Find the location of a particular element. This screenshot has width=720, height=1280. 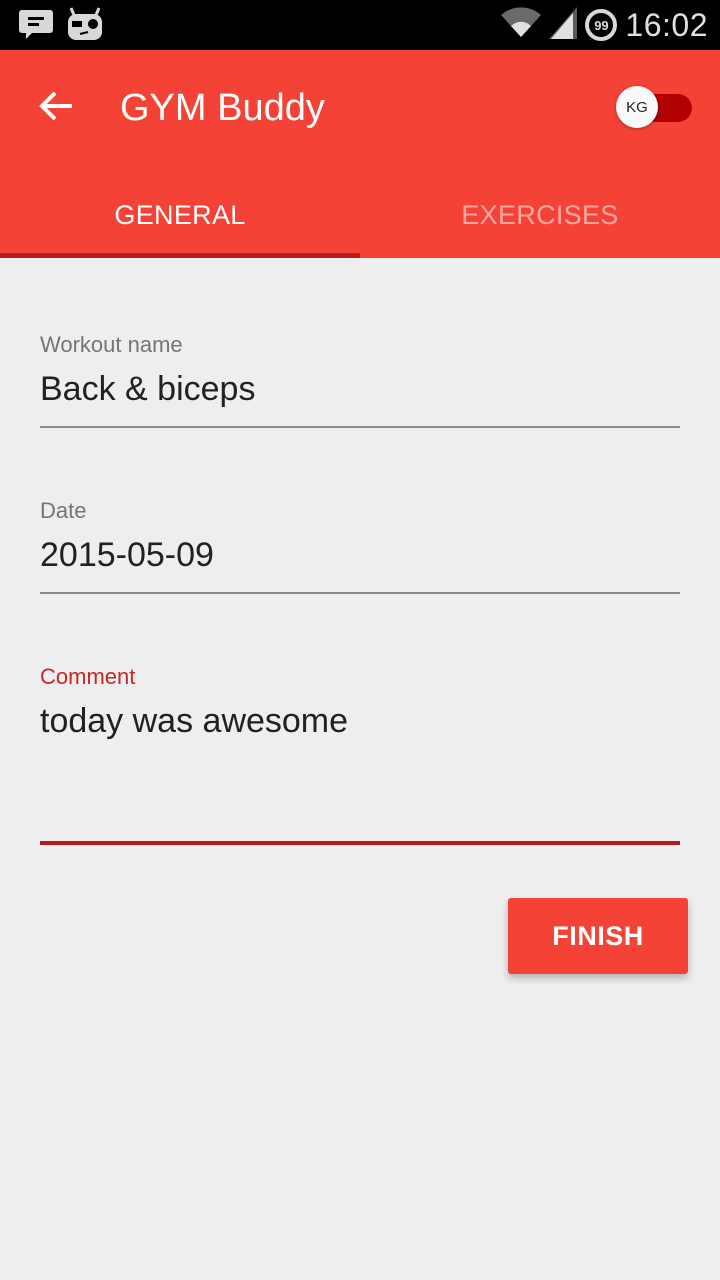

workout-name-label: Workout name is located at coordinates (111, 344).